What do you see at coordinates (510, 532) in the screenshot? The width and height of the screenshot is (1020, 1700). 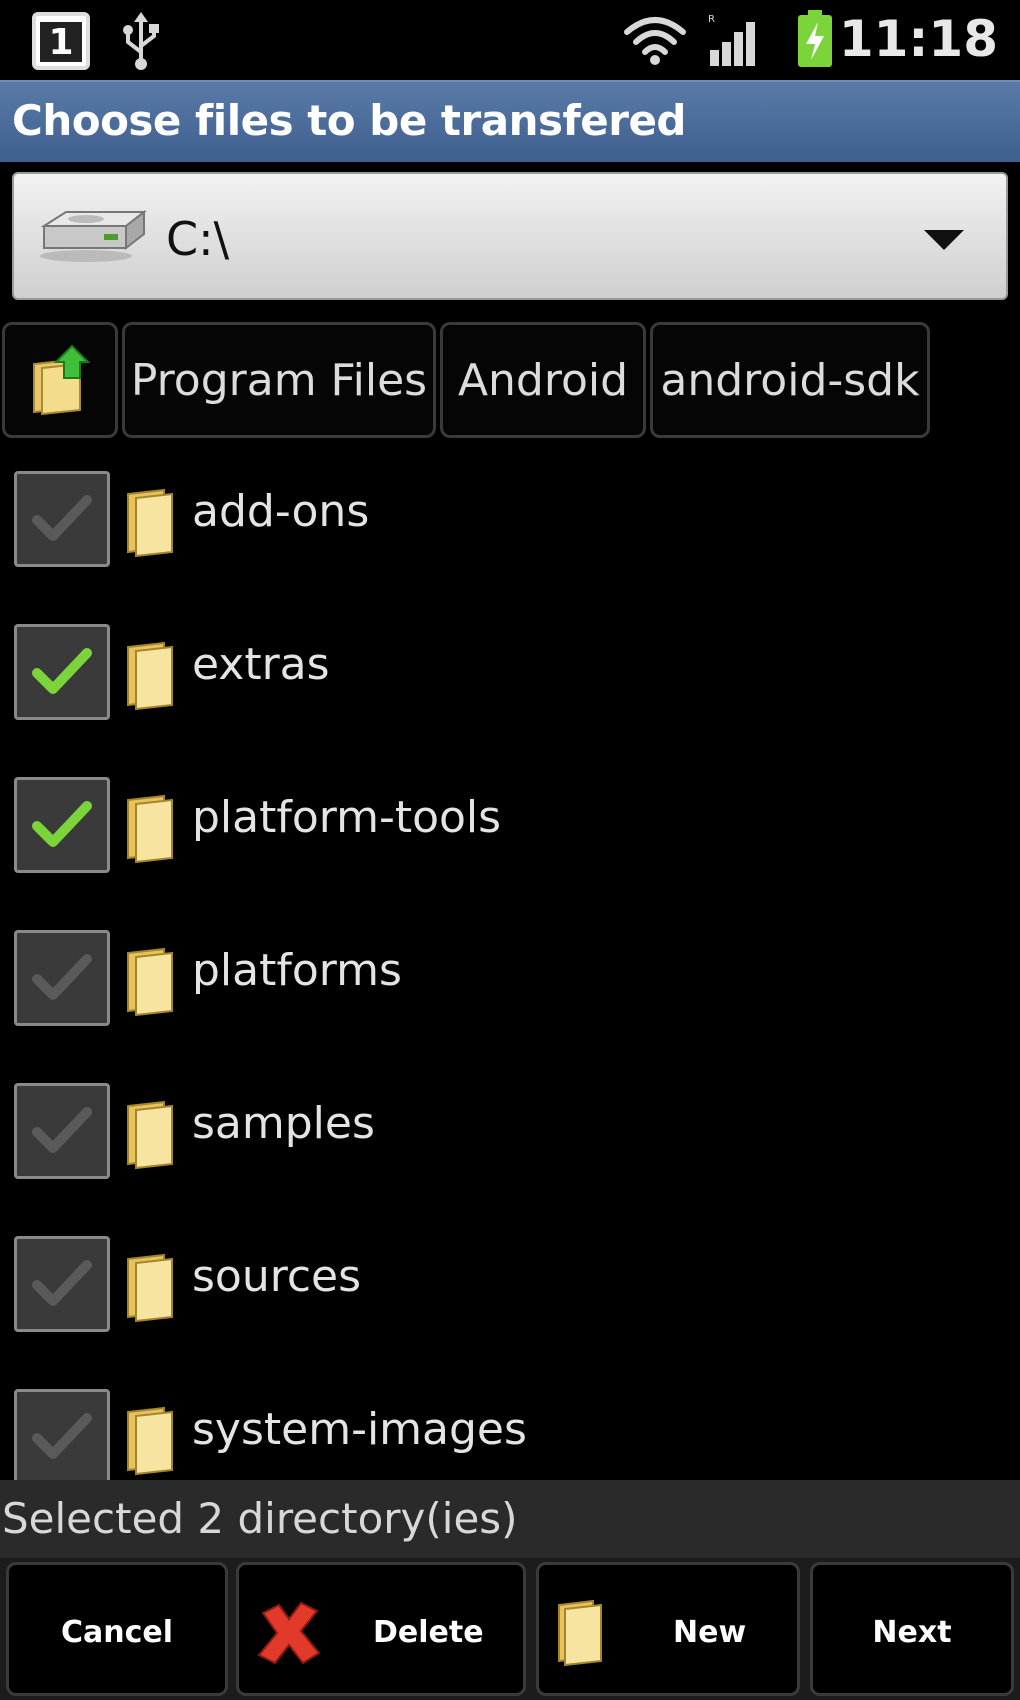 I see `list-item: add-ons` at bounding box center [510, 532].